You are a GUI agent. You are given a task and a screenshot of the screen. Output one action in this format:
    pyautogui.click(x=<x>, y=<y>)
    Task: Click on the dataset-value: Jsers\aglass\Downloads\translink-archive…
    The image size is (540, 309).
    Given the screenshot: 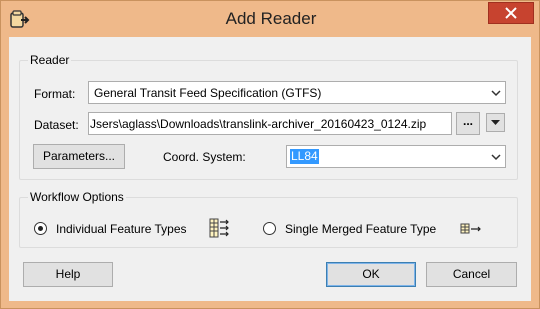 What is the action you would take?
    pyautogui.click(x=258, y=124)
    